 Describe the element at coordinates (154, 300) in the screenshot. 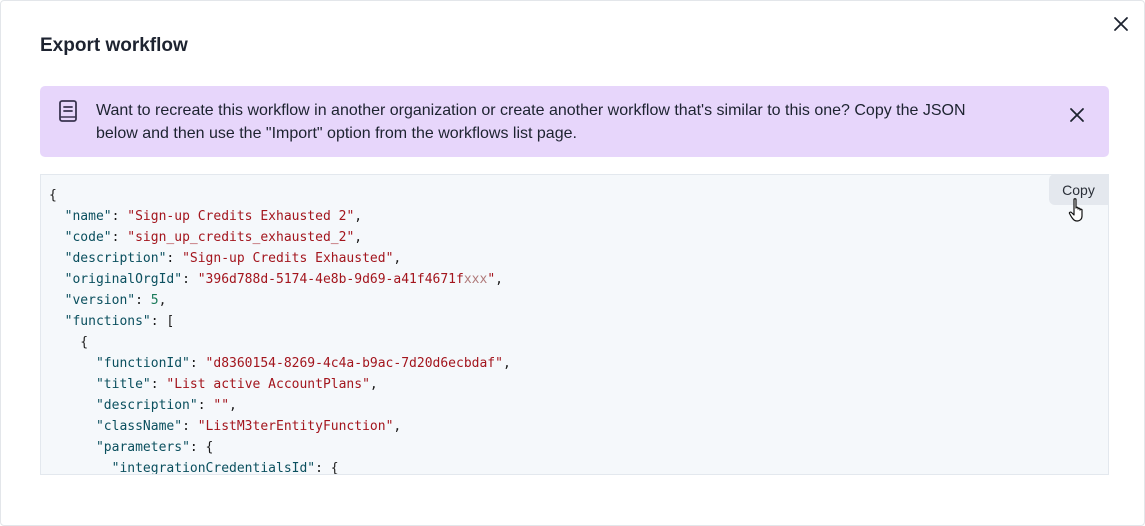

I see `json-version-value: 5` at that location.